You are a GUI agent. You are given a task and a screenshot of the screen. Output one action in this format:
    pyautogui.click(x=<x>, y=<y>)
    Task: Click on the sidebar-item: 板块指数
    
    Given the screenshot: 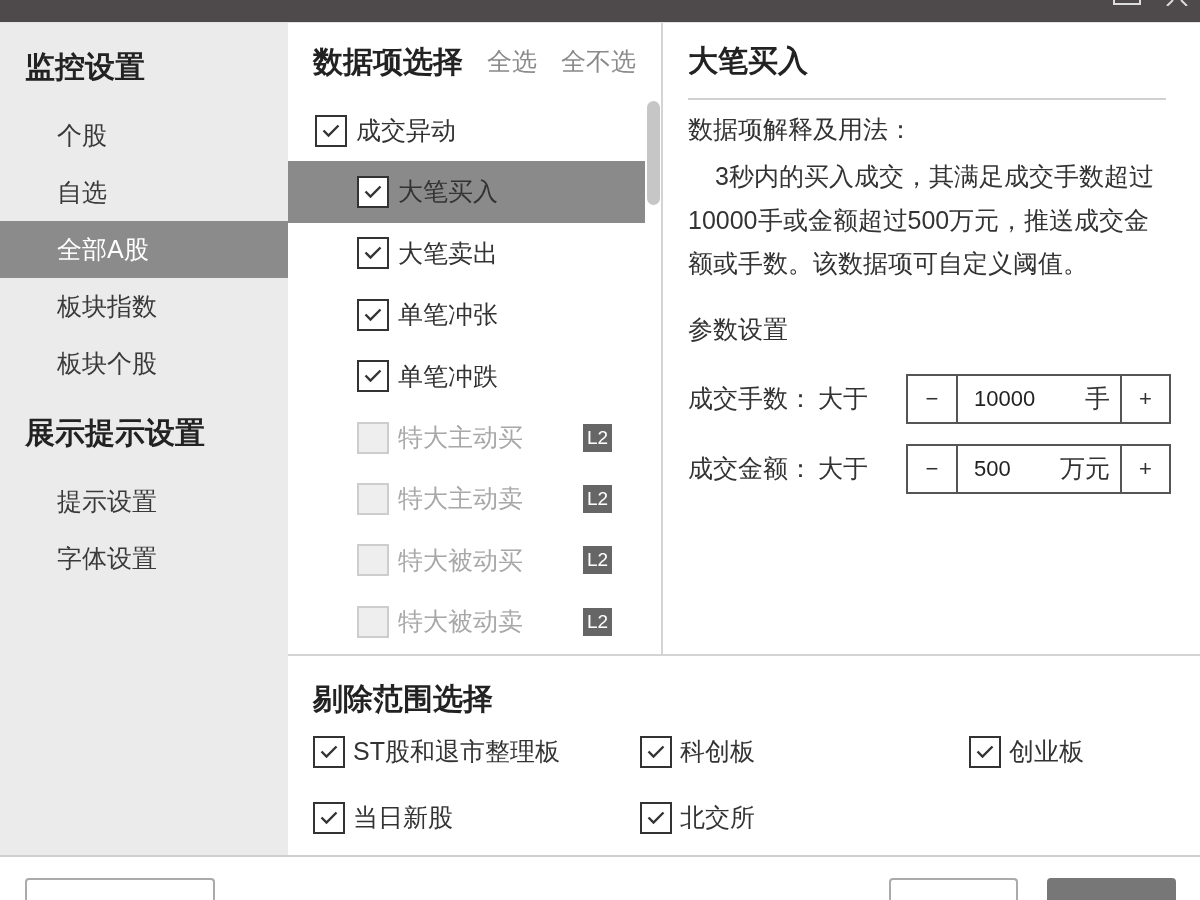 What is the action you would take?
    pyautogui.click(x=144, y=306)
    